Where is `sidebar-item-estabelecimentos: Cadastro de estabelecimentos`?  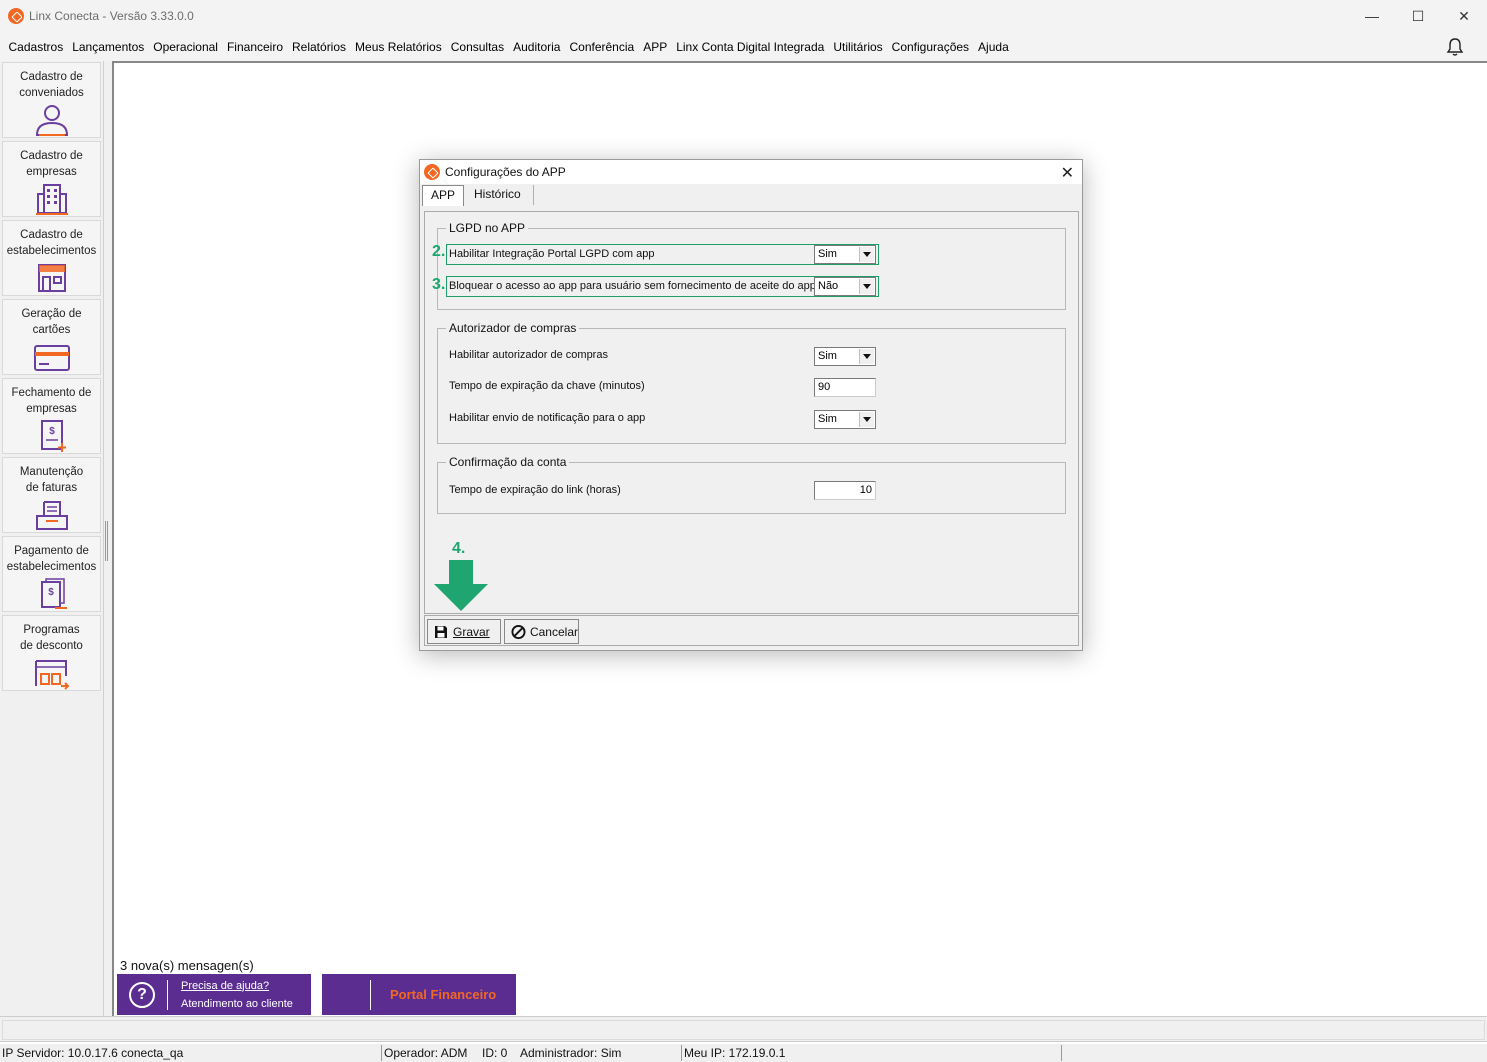 sidebar-item-estabelecimentos: Cadastro de estabelecimentos is located at coordinates (51, 258).